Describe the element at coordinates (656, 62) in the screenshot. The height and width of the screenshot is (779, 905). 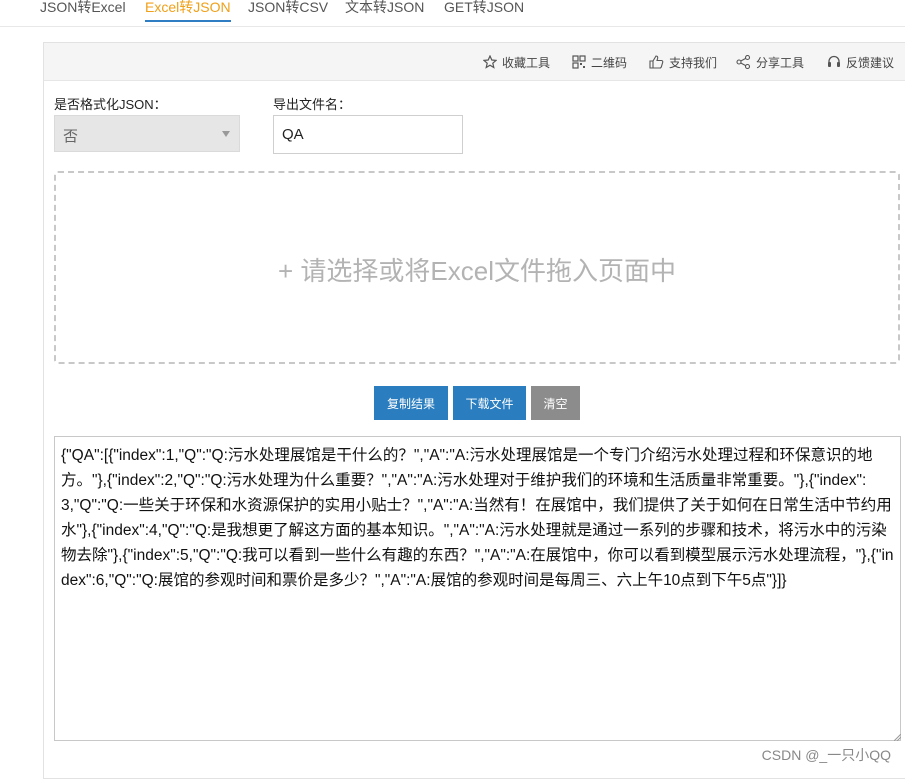
I see `thumbs-up-icon` at that location.